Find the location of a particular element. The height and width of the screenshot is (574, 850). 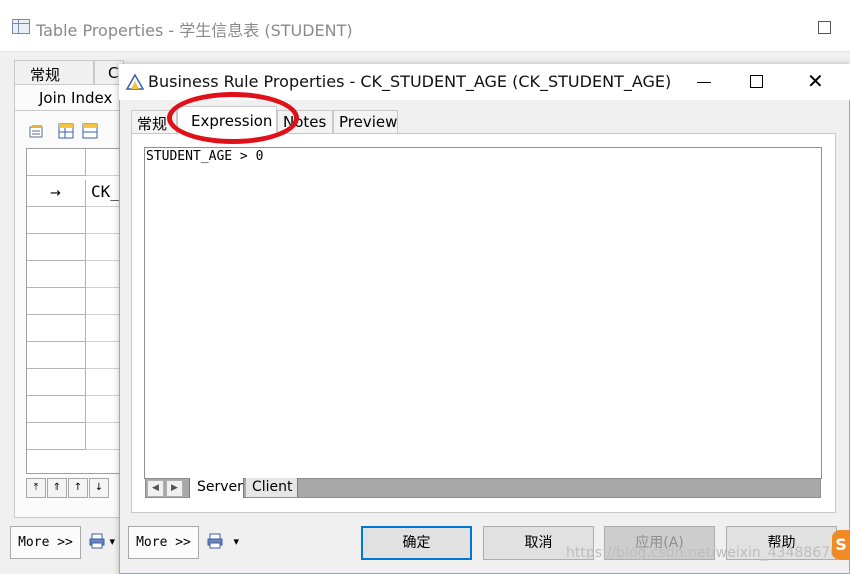

move-up-icon: ↑ is located at coordinates (78, 488).